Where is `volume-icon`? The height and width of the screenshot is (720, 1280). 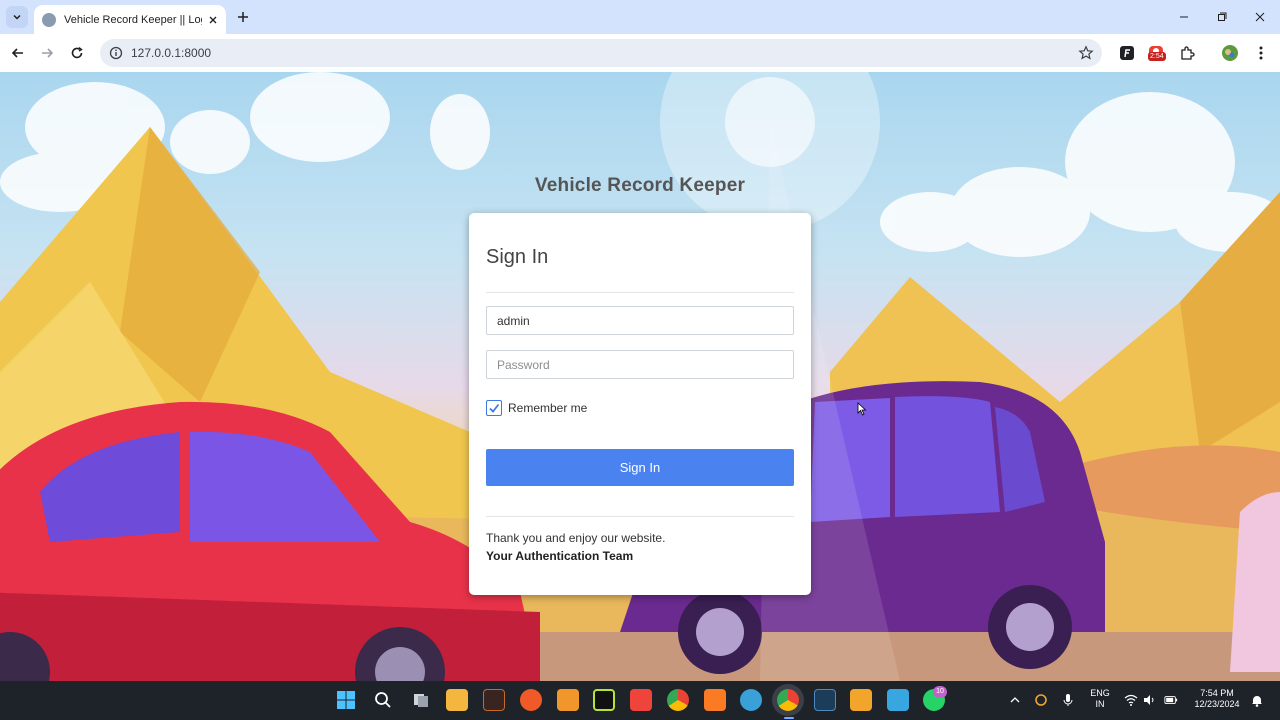 volume-icon is located at coordinates (1150, 700).